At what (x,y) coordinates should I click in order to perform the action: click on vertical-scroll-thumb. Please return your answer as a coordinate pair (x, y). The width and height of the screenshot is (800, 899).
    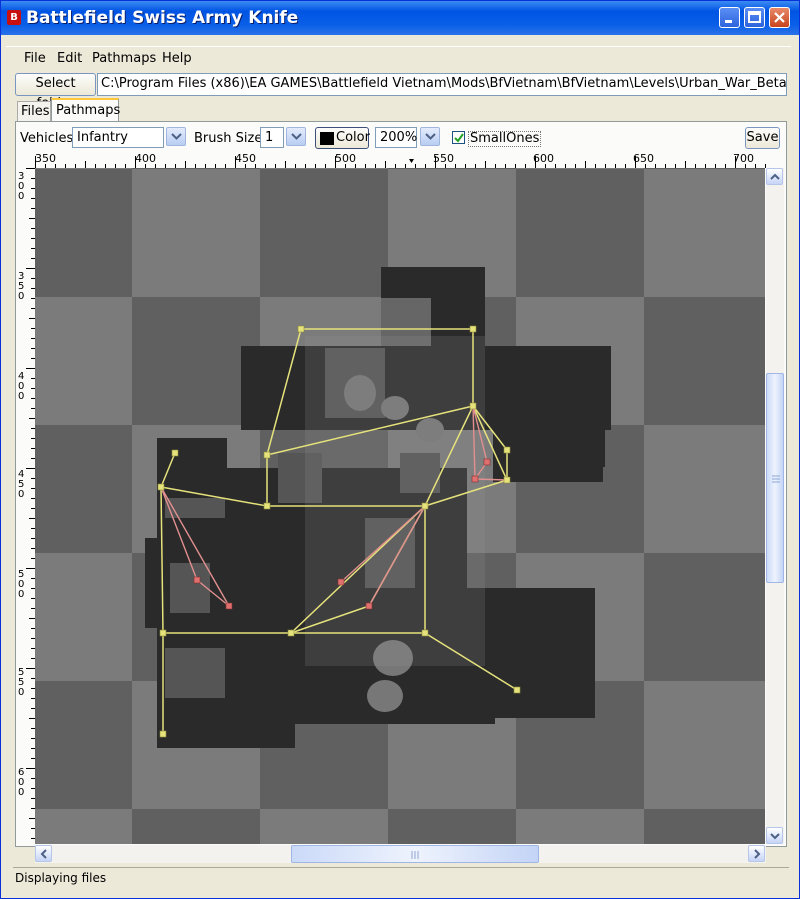
    Looking at the image, I should click on (775, 478).